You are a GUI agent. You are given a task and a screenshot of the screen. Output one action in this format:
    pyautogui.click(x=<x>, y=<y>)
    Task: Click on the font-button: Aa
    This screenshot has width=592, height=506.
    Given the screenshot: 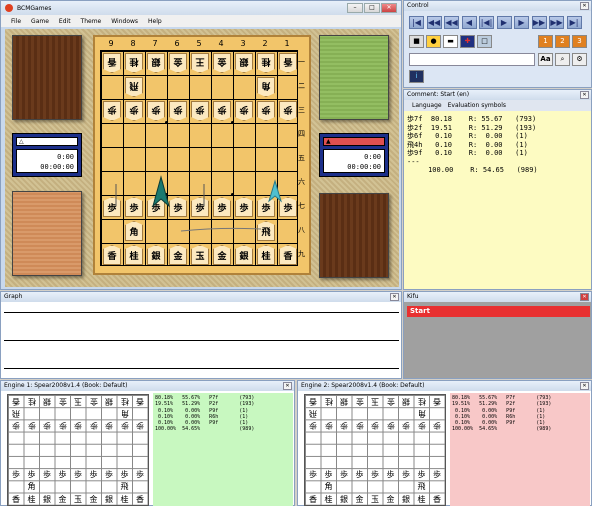 What is the action you would take?
    pyautogui.click(x=545, y=59)
    